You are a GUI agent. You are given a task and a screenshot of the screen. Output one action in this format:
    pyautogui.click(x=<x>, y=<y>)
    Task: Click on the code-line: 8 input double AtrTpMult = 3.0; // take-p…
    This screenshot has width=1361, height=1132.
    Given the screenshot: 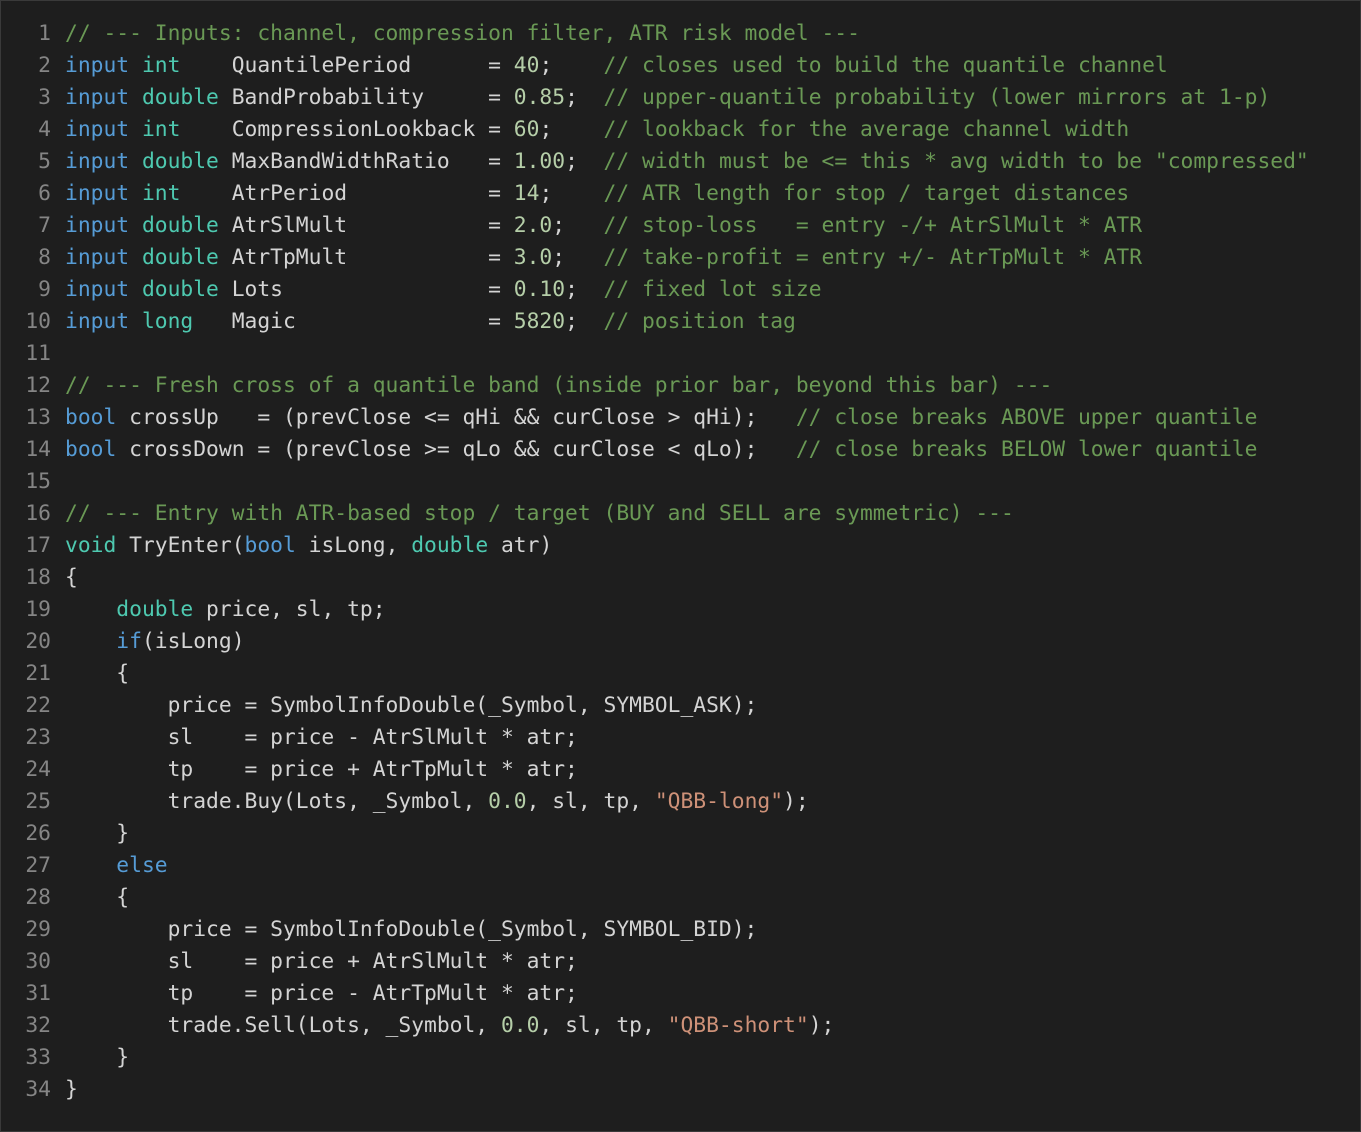 What is the action you would take?
    pyautogui.click(x=655, y=258)
    